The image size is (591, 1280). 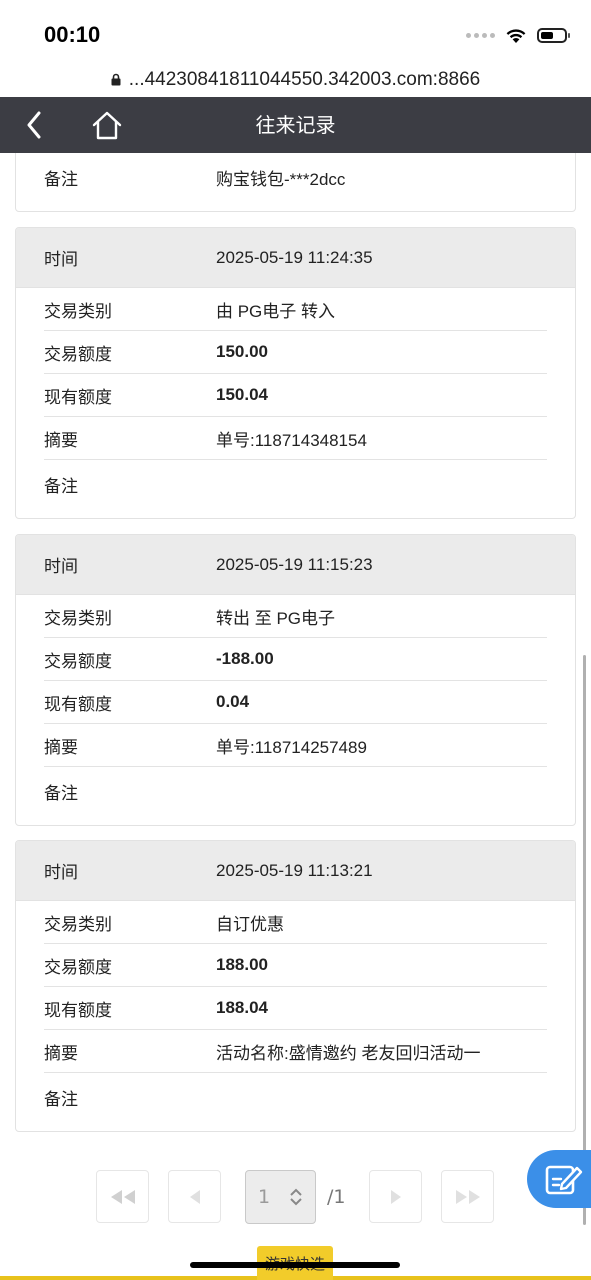 What do you see at coordinates (276, 311) in the screenshot?
I see `type-value: 由 PG电子 转入` at bounding box center [276, 311].